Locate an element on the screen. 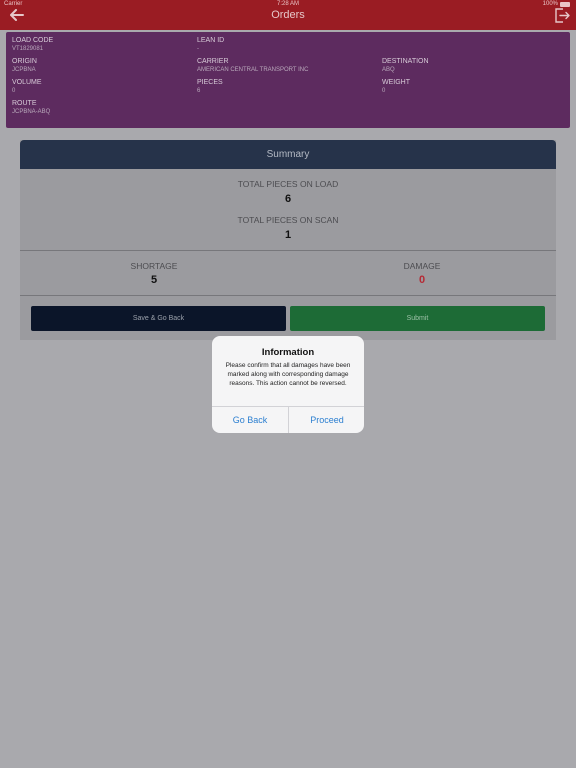 Image resolution: width=576 pixels, height=768 pixels. dialog-title: Information is located at coordinates (288, 352).